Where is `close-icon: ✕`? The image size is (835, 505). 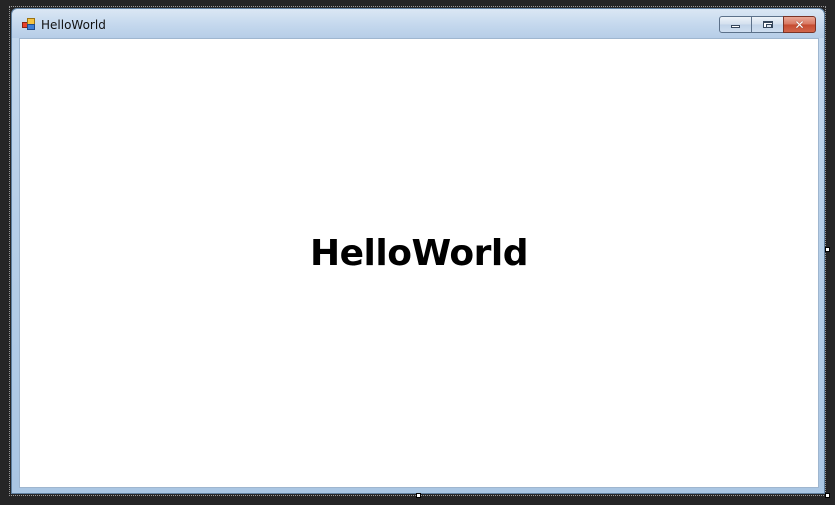
close-icon: ✕ is located at coordinates (799, 24).